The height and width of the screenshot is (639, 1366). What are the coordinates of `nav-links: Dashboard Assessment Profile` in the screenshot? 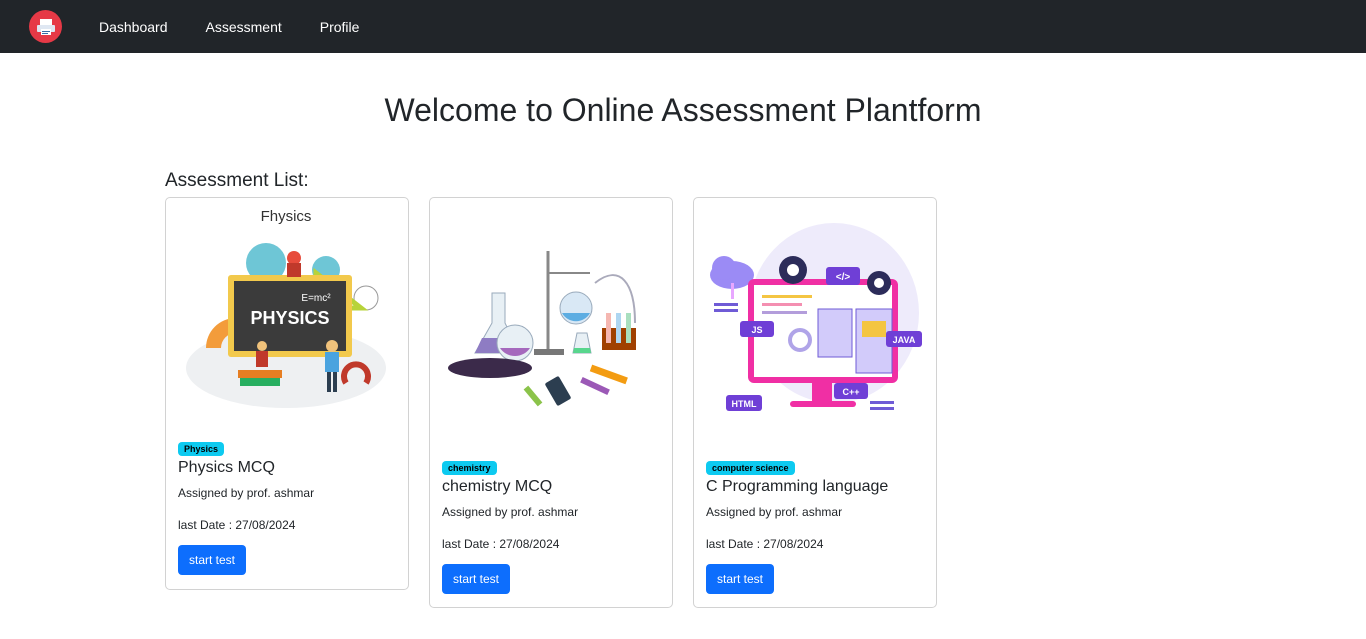 It's located at (248, 26).